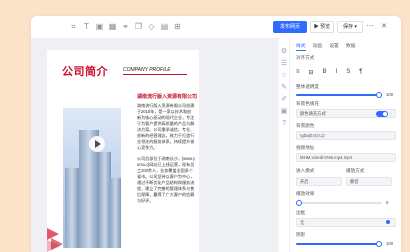  Describe the element at coordinates (305, 147) in the screenshot. I see `video-label: 视频地址` at that location.